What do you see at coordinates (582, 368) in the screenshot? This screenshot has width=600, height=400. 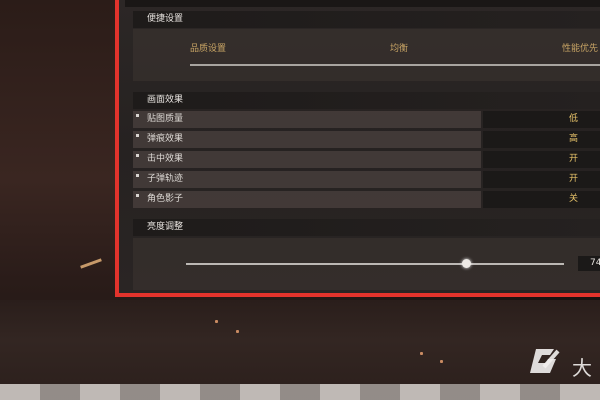 I see `watermark-text: 大` at bounding box center [582, 368].